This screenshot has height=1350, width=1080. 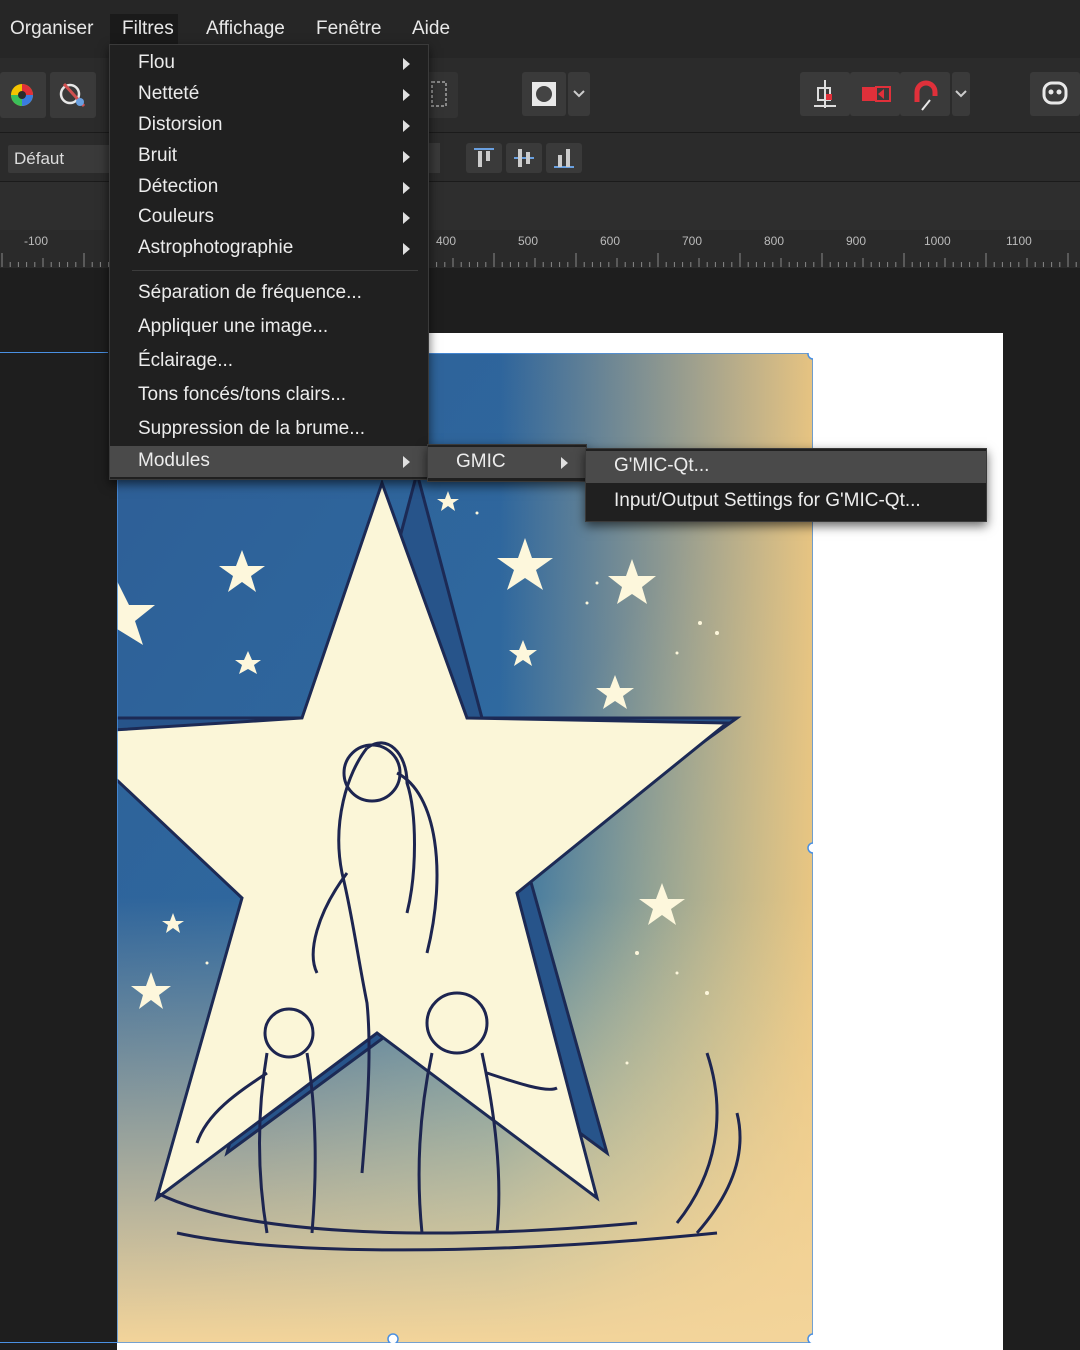 I want to click on align-bottom-icon, so click(x=564, y=158).